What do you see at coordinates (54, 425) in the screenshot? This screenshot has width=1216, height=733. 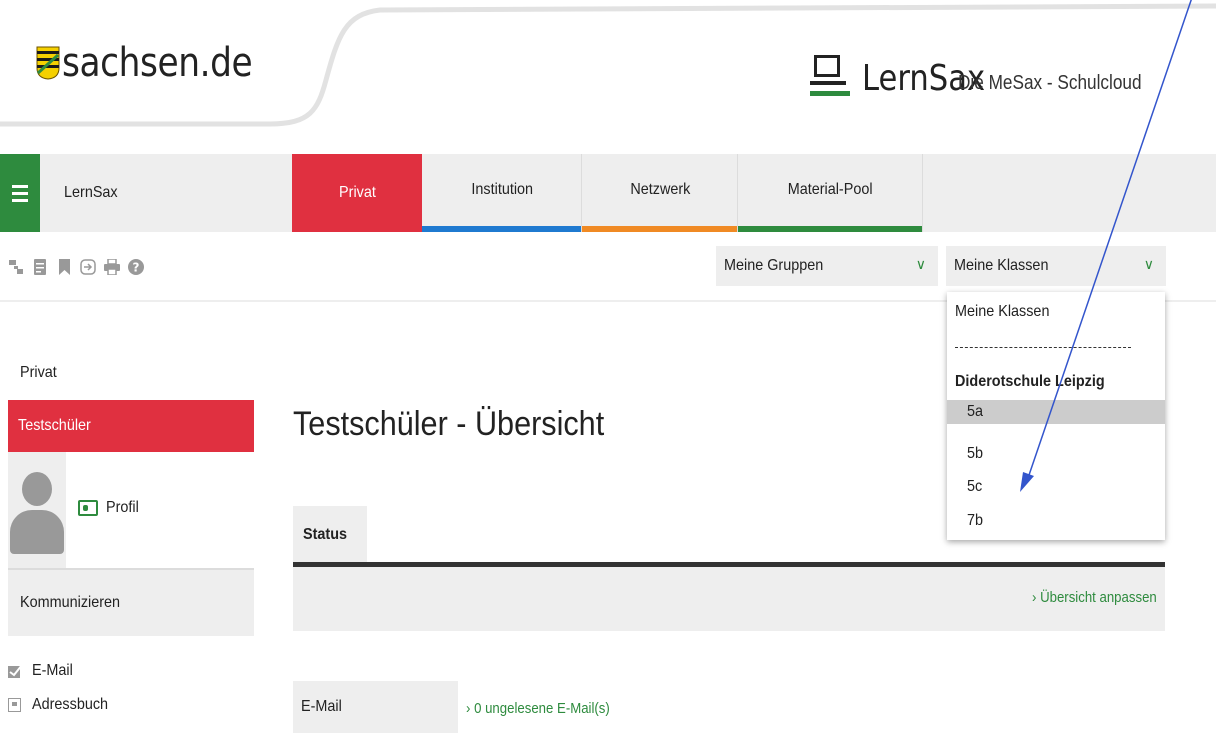 I see `sidebar-user-label: Testschüler` at bounding box center [54, 425].